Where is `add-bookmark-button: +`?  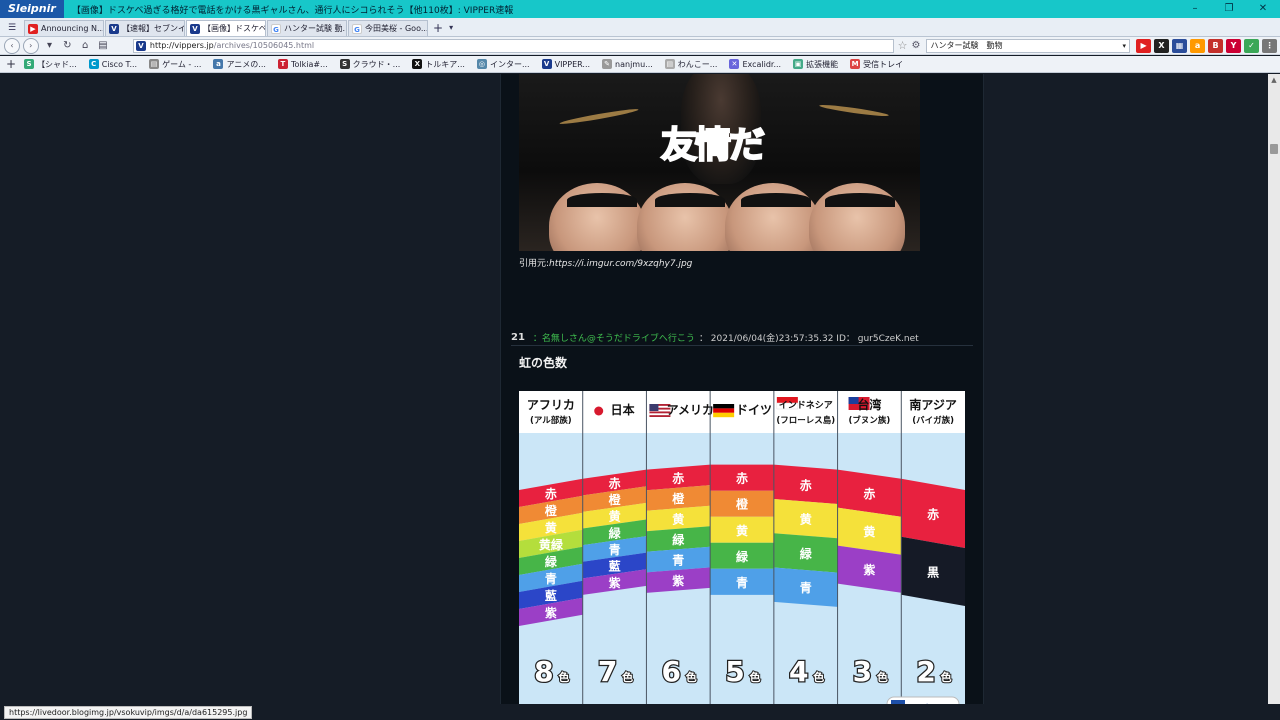 add-bookmark-button: + is located at coordinates (11, 64).